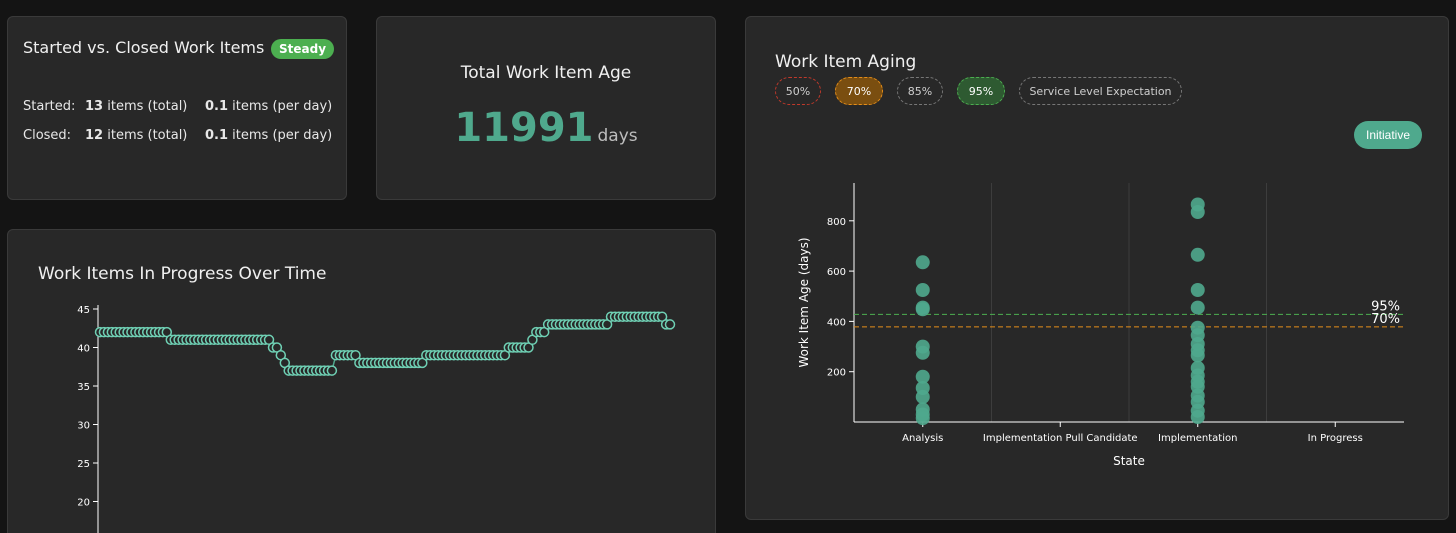 The width and height of the screenshot is (1456, 533). Describe the element at coordinates (83, 426) in the screenshot. I see `wip-y-tick-label: 30` at that location.